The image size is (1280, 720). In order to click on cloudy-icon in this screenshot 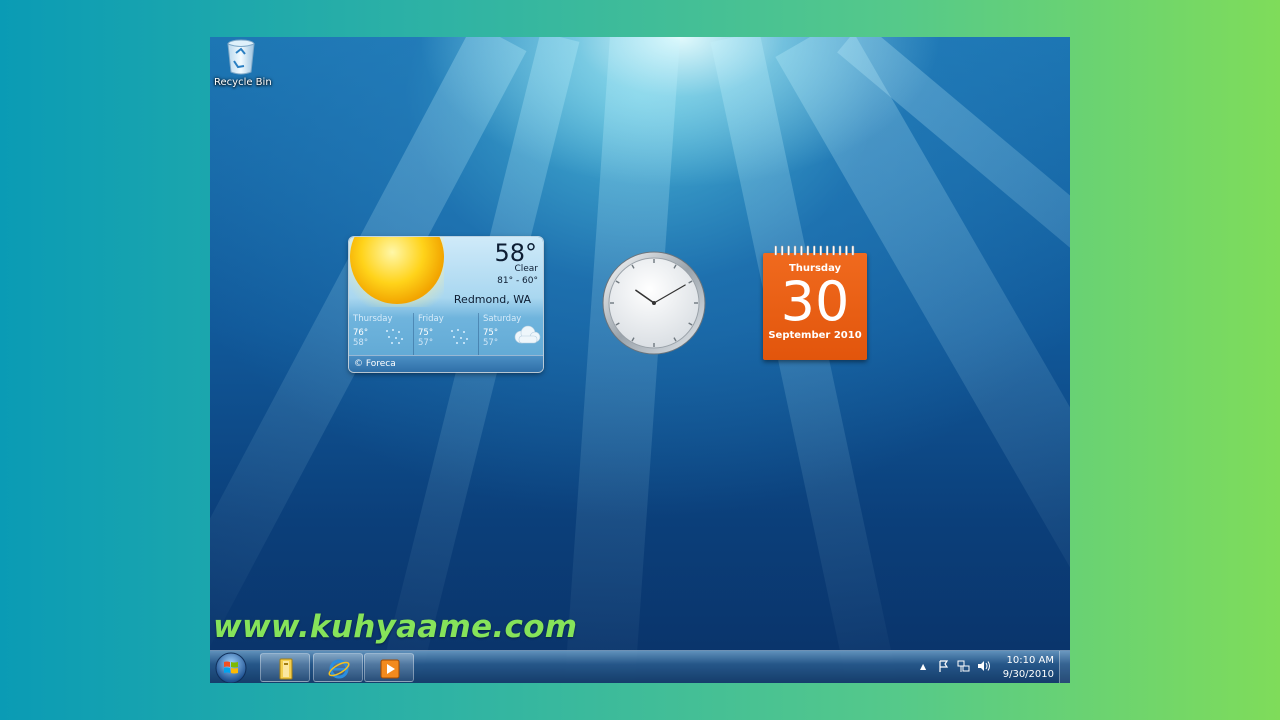, I will do `click(527, 334)`.